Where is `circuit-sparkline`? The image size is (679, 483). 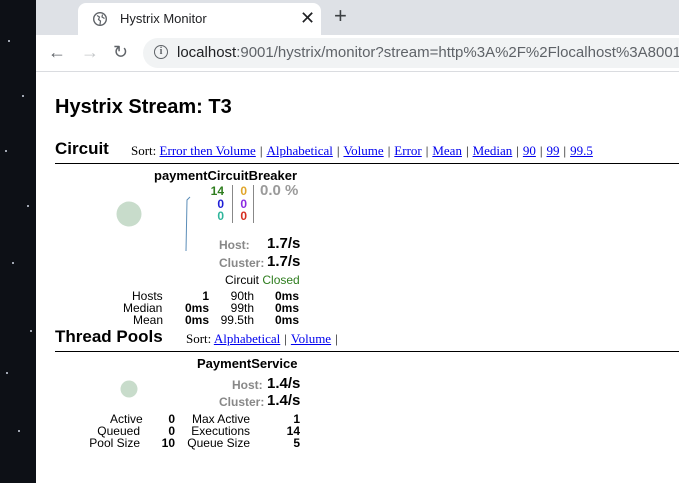 circuit-sparkline is located at coordinates (188, 224).